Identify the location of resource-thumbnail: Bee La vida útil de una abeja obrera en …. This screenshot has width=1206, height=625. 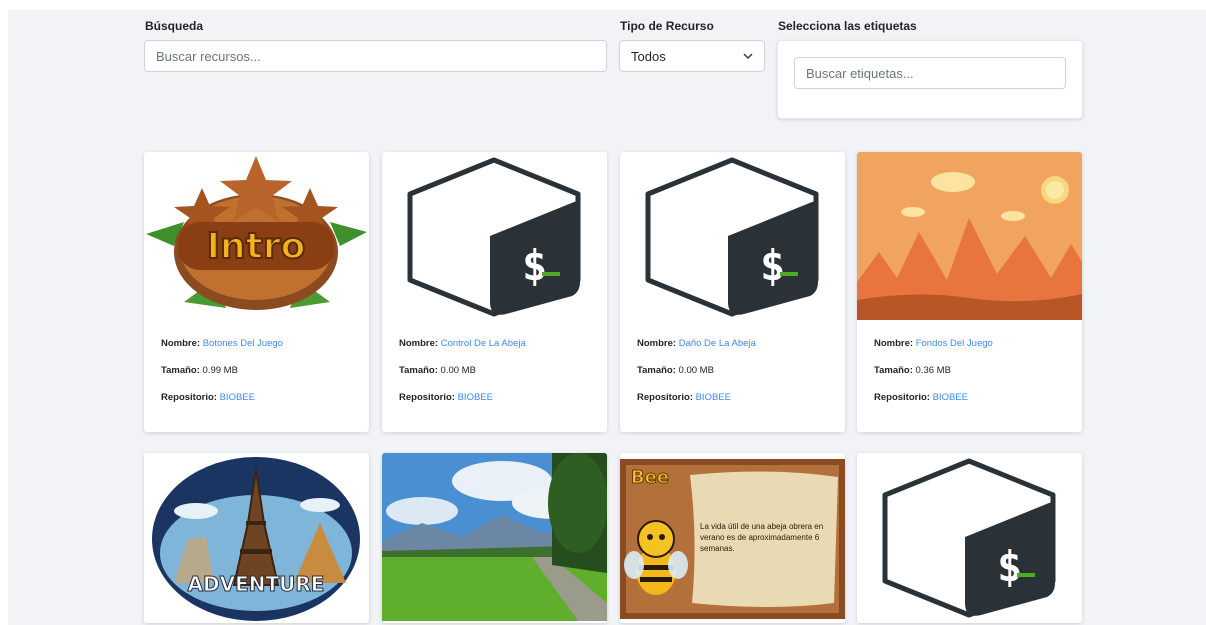
(732, 537).